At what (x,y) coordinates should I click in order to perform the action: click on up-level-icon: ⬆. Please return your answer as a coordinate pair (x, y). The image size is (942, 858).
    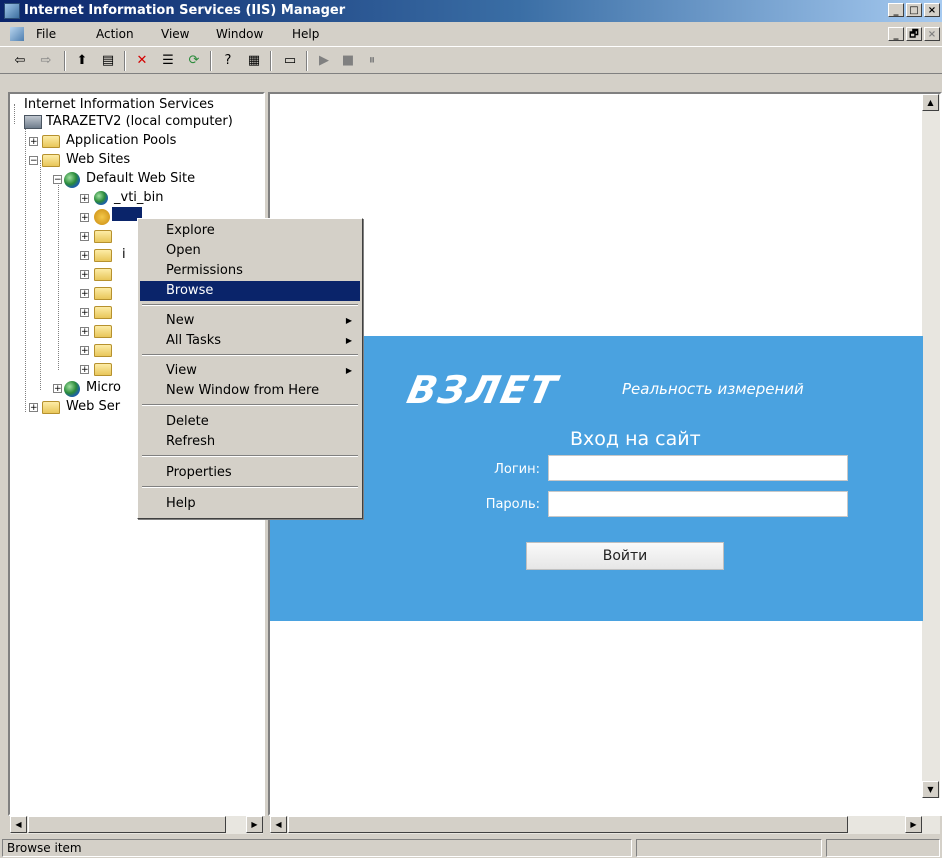
    Looking at the image, I should click on (82, 60).